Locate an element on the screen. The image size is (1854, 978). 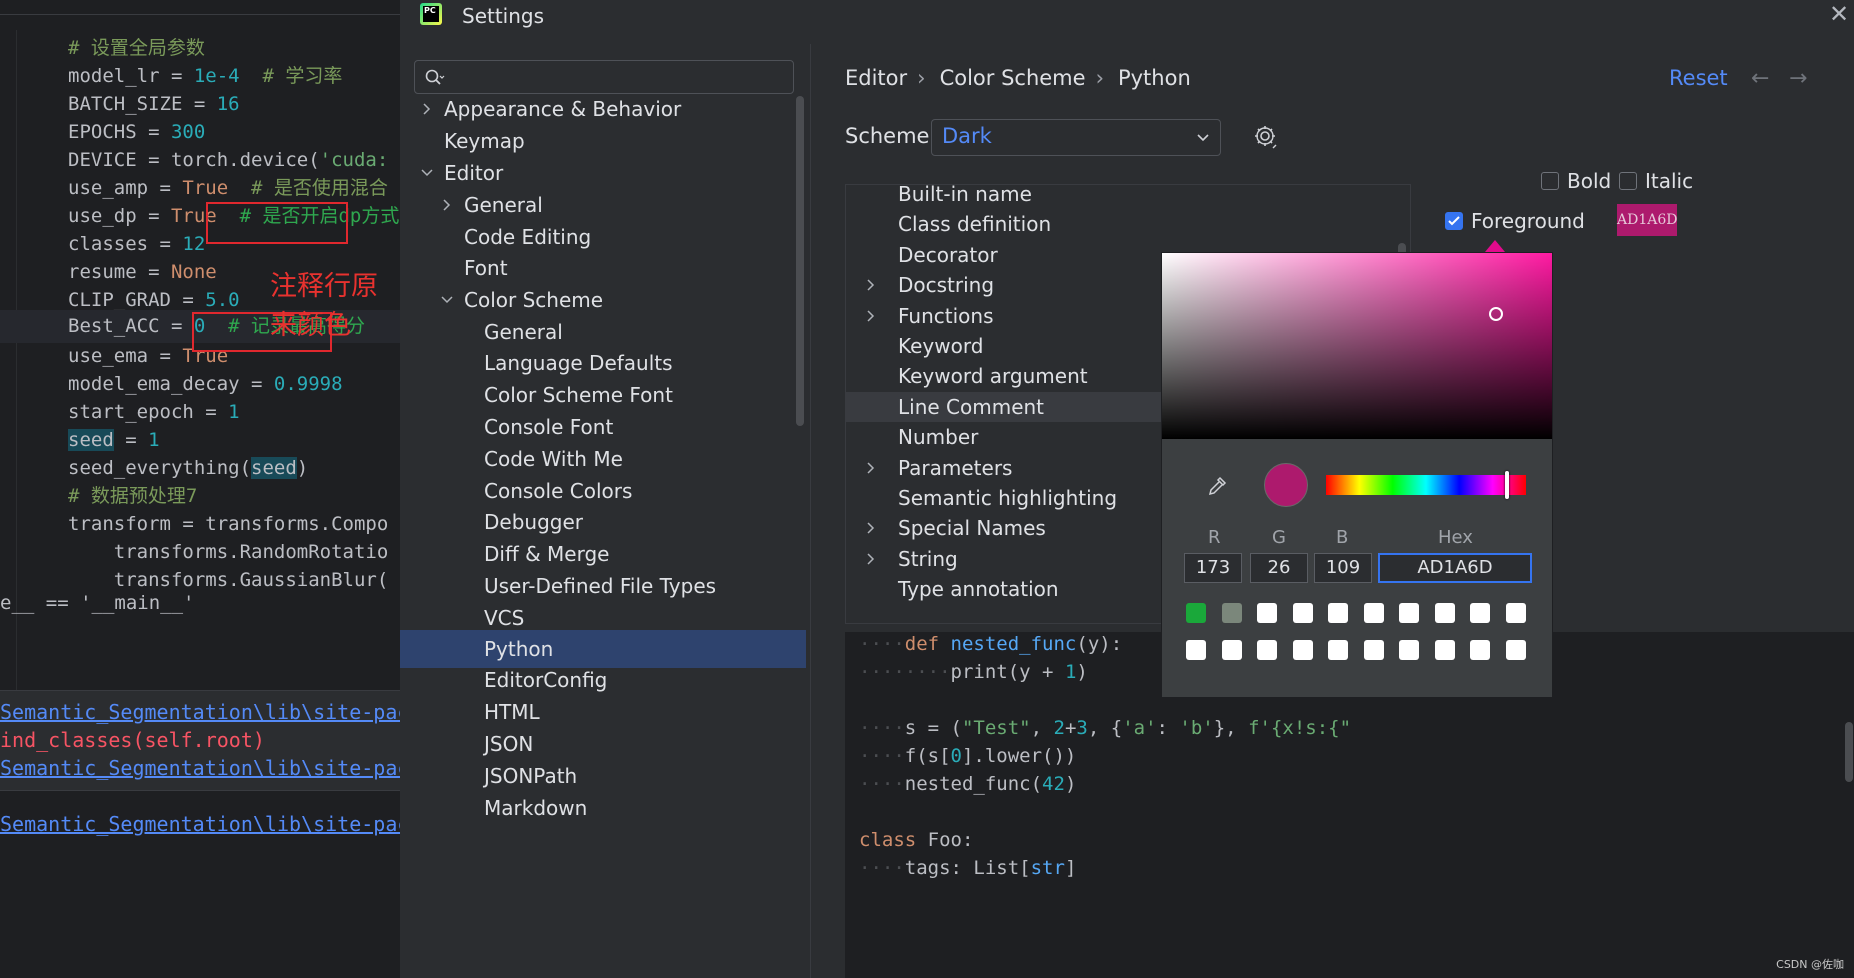
settings-search is located at coordinates (604, 77).